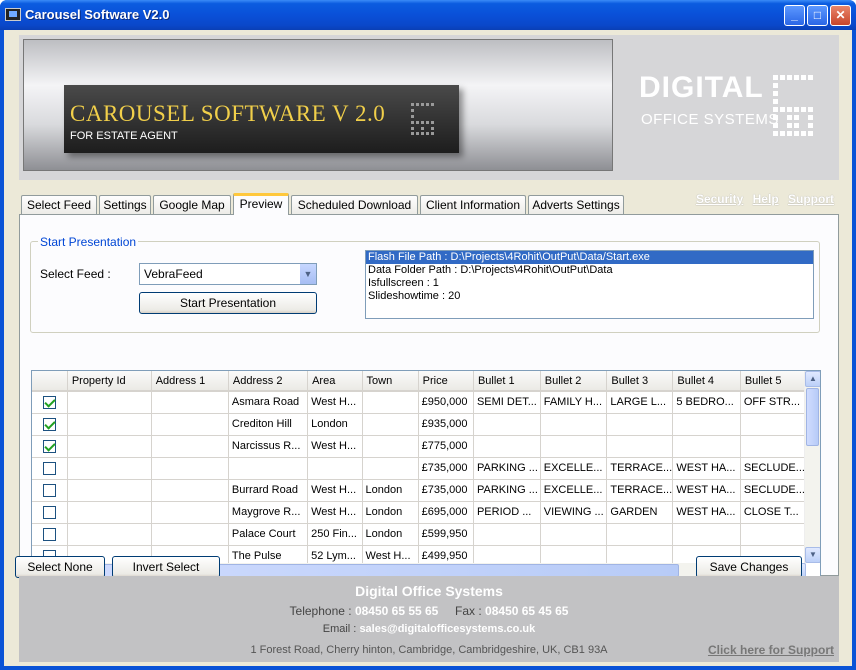 The width and height of the screenshot is (856, 670). Describe the element at coordinates (812, 555) in the screenshot. I see `scroll-down-icon: ▼` at that location.